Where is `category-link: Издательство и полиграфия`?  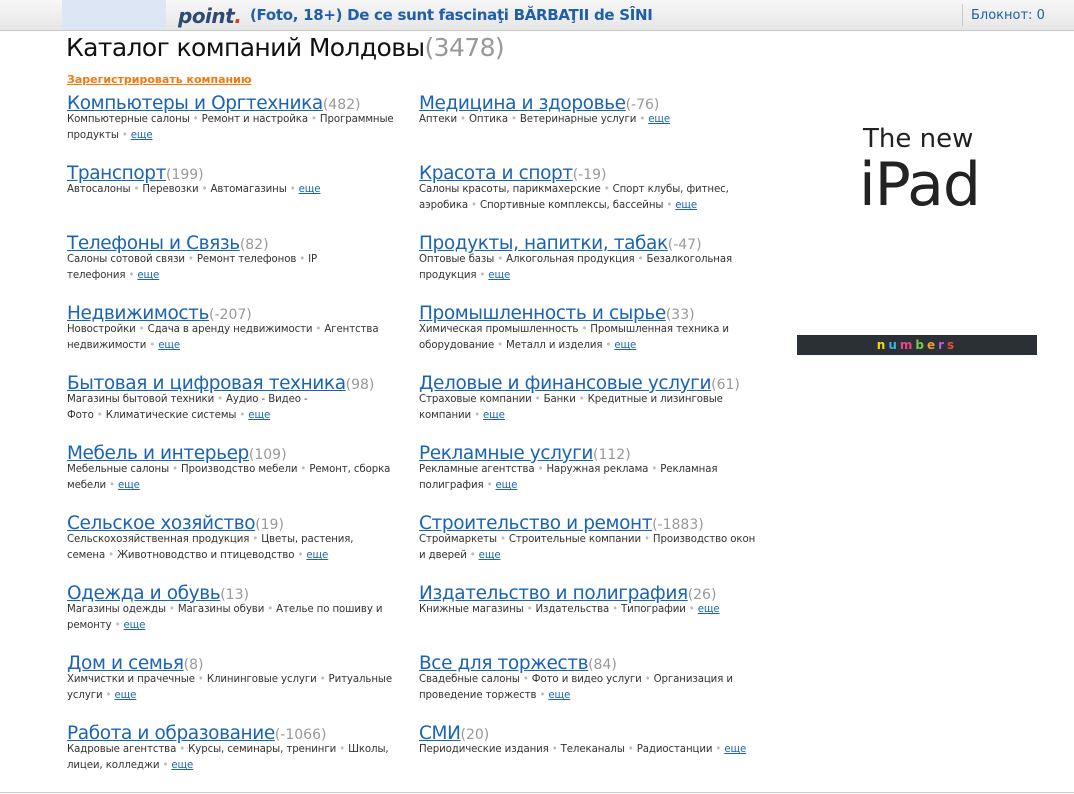 category-link: Издательство и полиграфия is located at coordinates (553, 593).